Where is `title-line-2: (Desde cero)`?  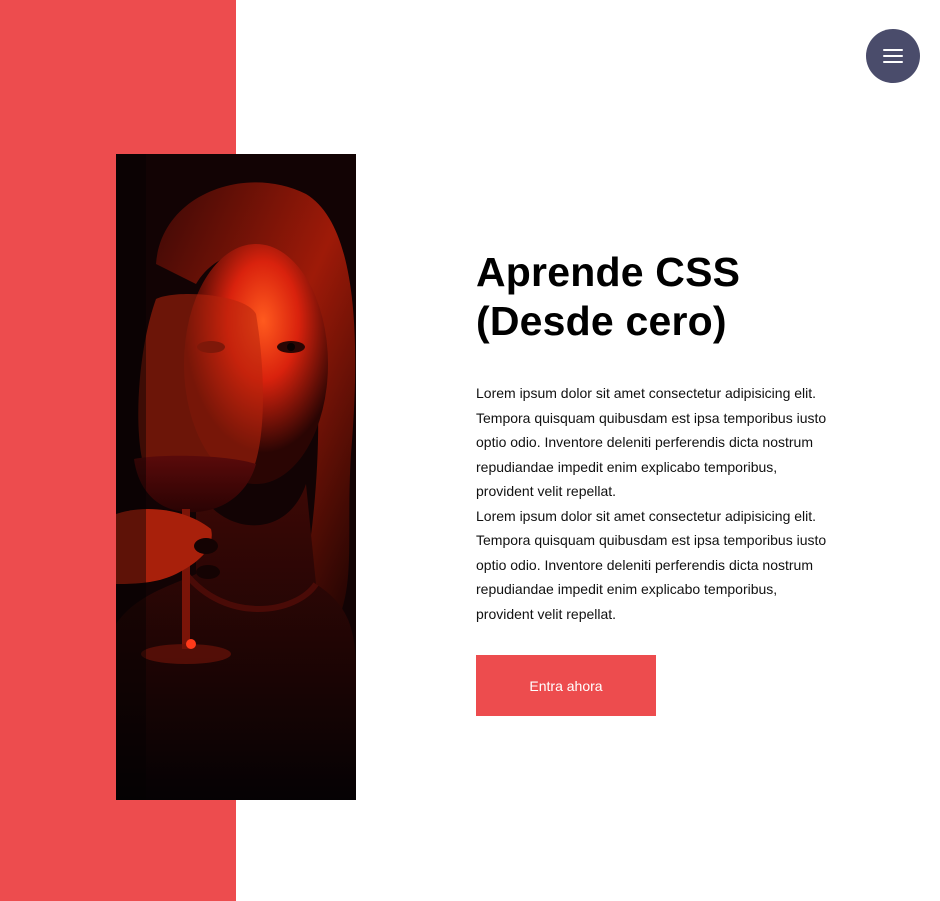 title-line-2: (Desde cero) is located at coordinates (601, 321).